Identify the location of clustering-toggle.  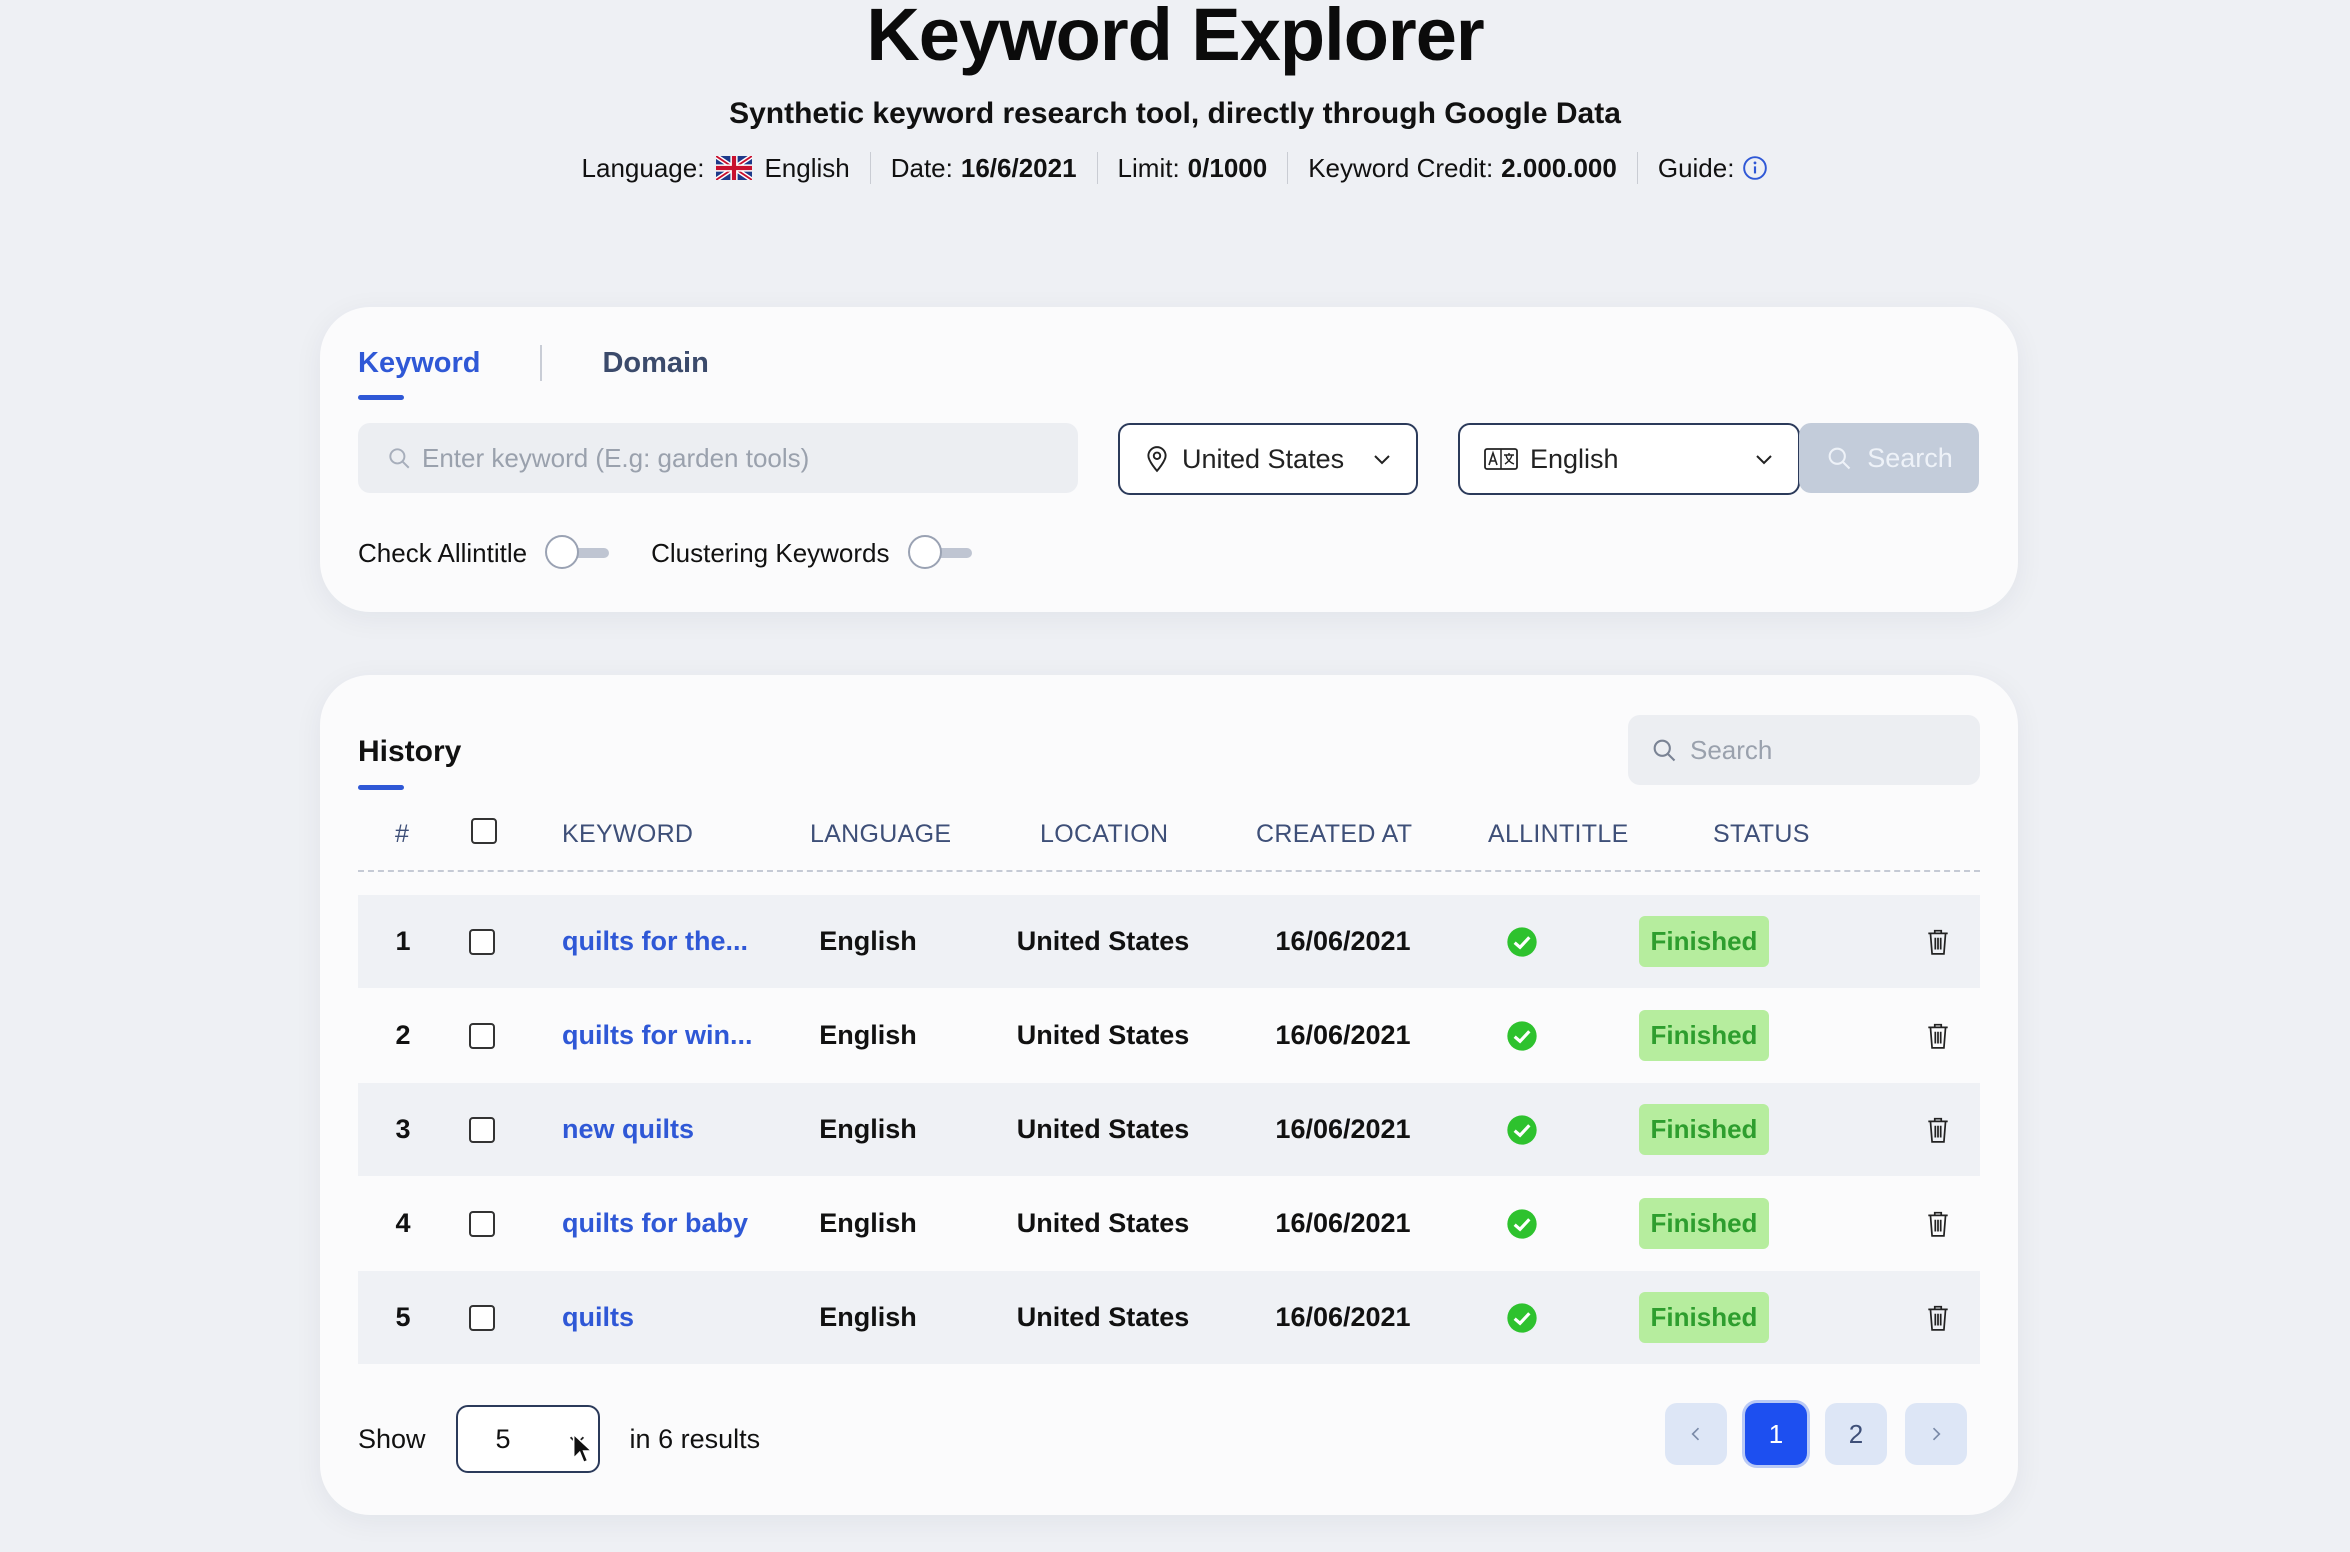
(940, 553).